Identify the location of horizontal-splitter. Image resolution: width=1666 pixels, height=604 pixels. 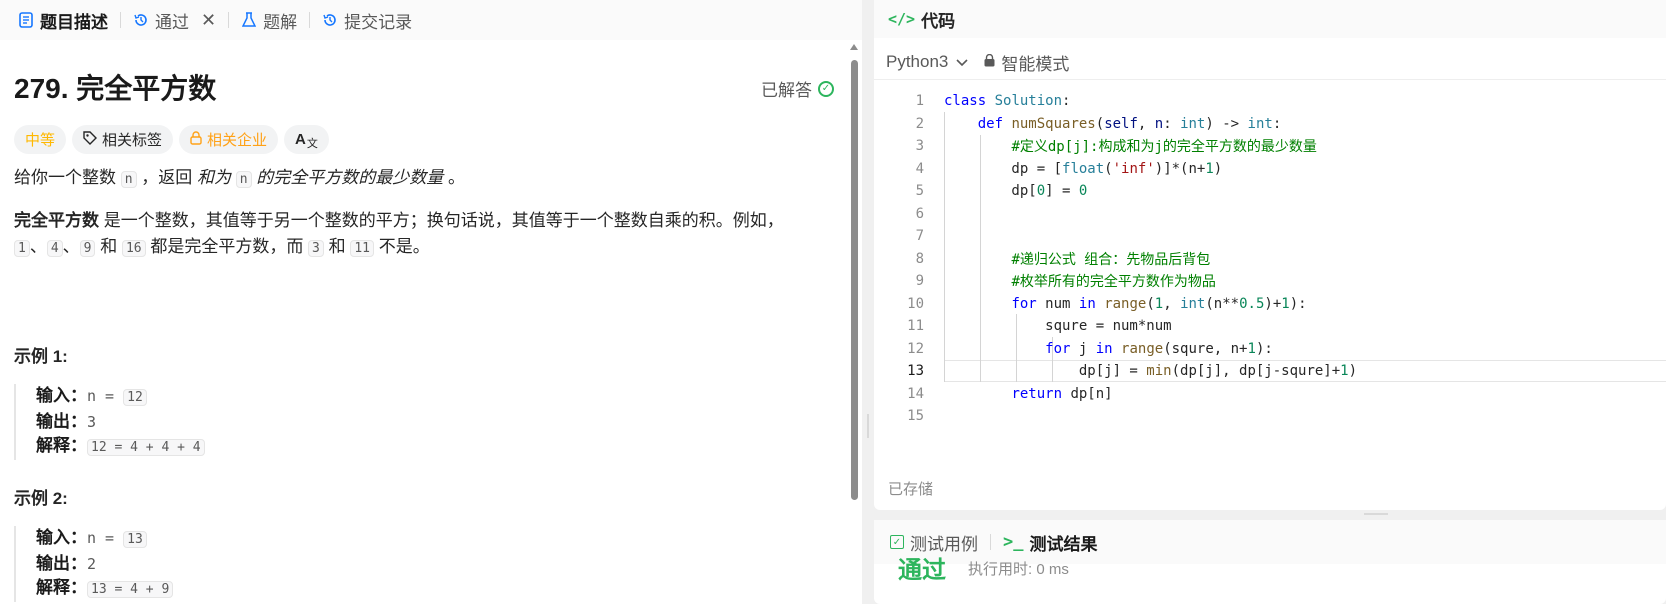
(1270, 515).